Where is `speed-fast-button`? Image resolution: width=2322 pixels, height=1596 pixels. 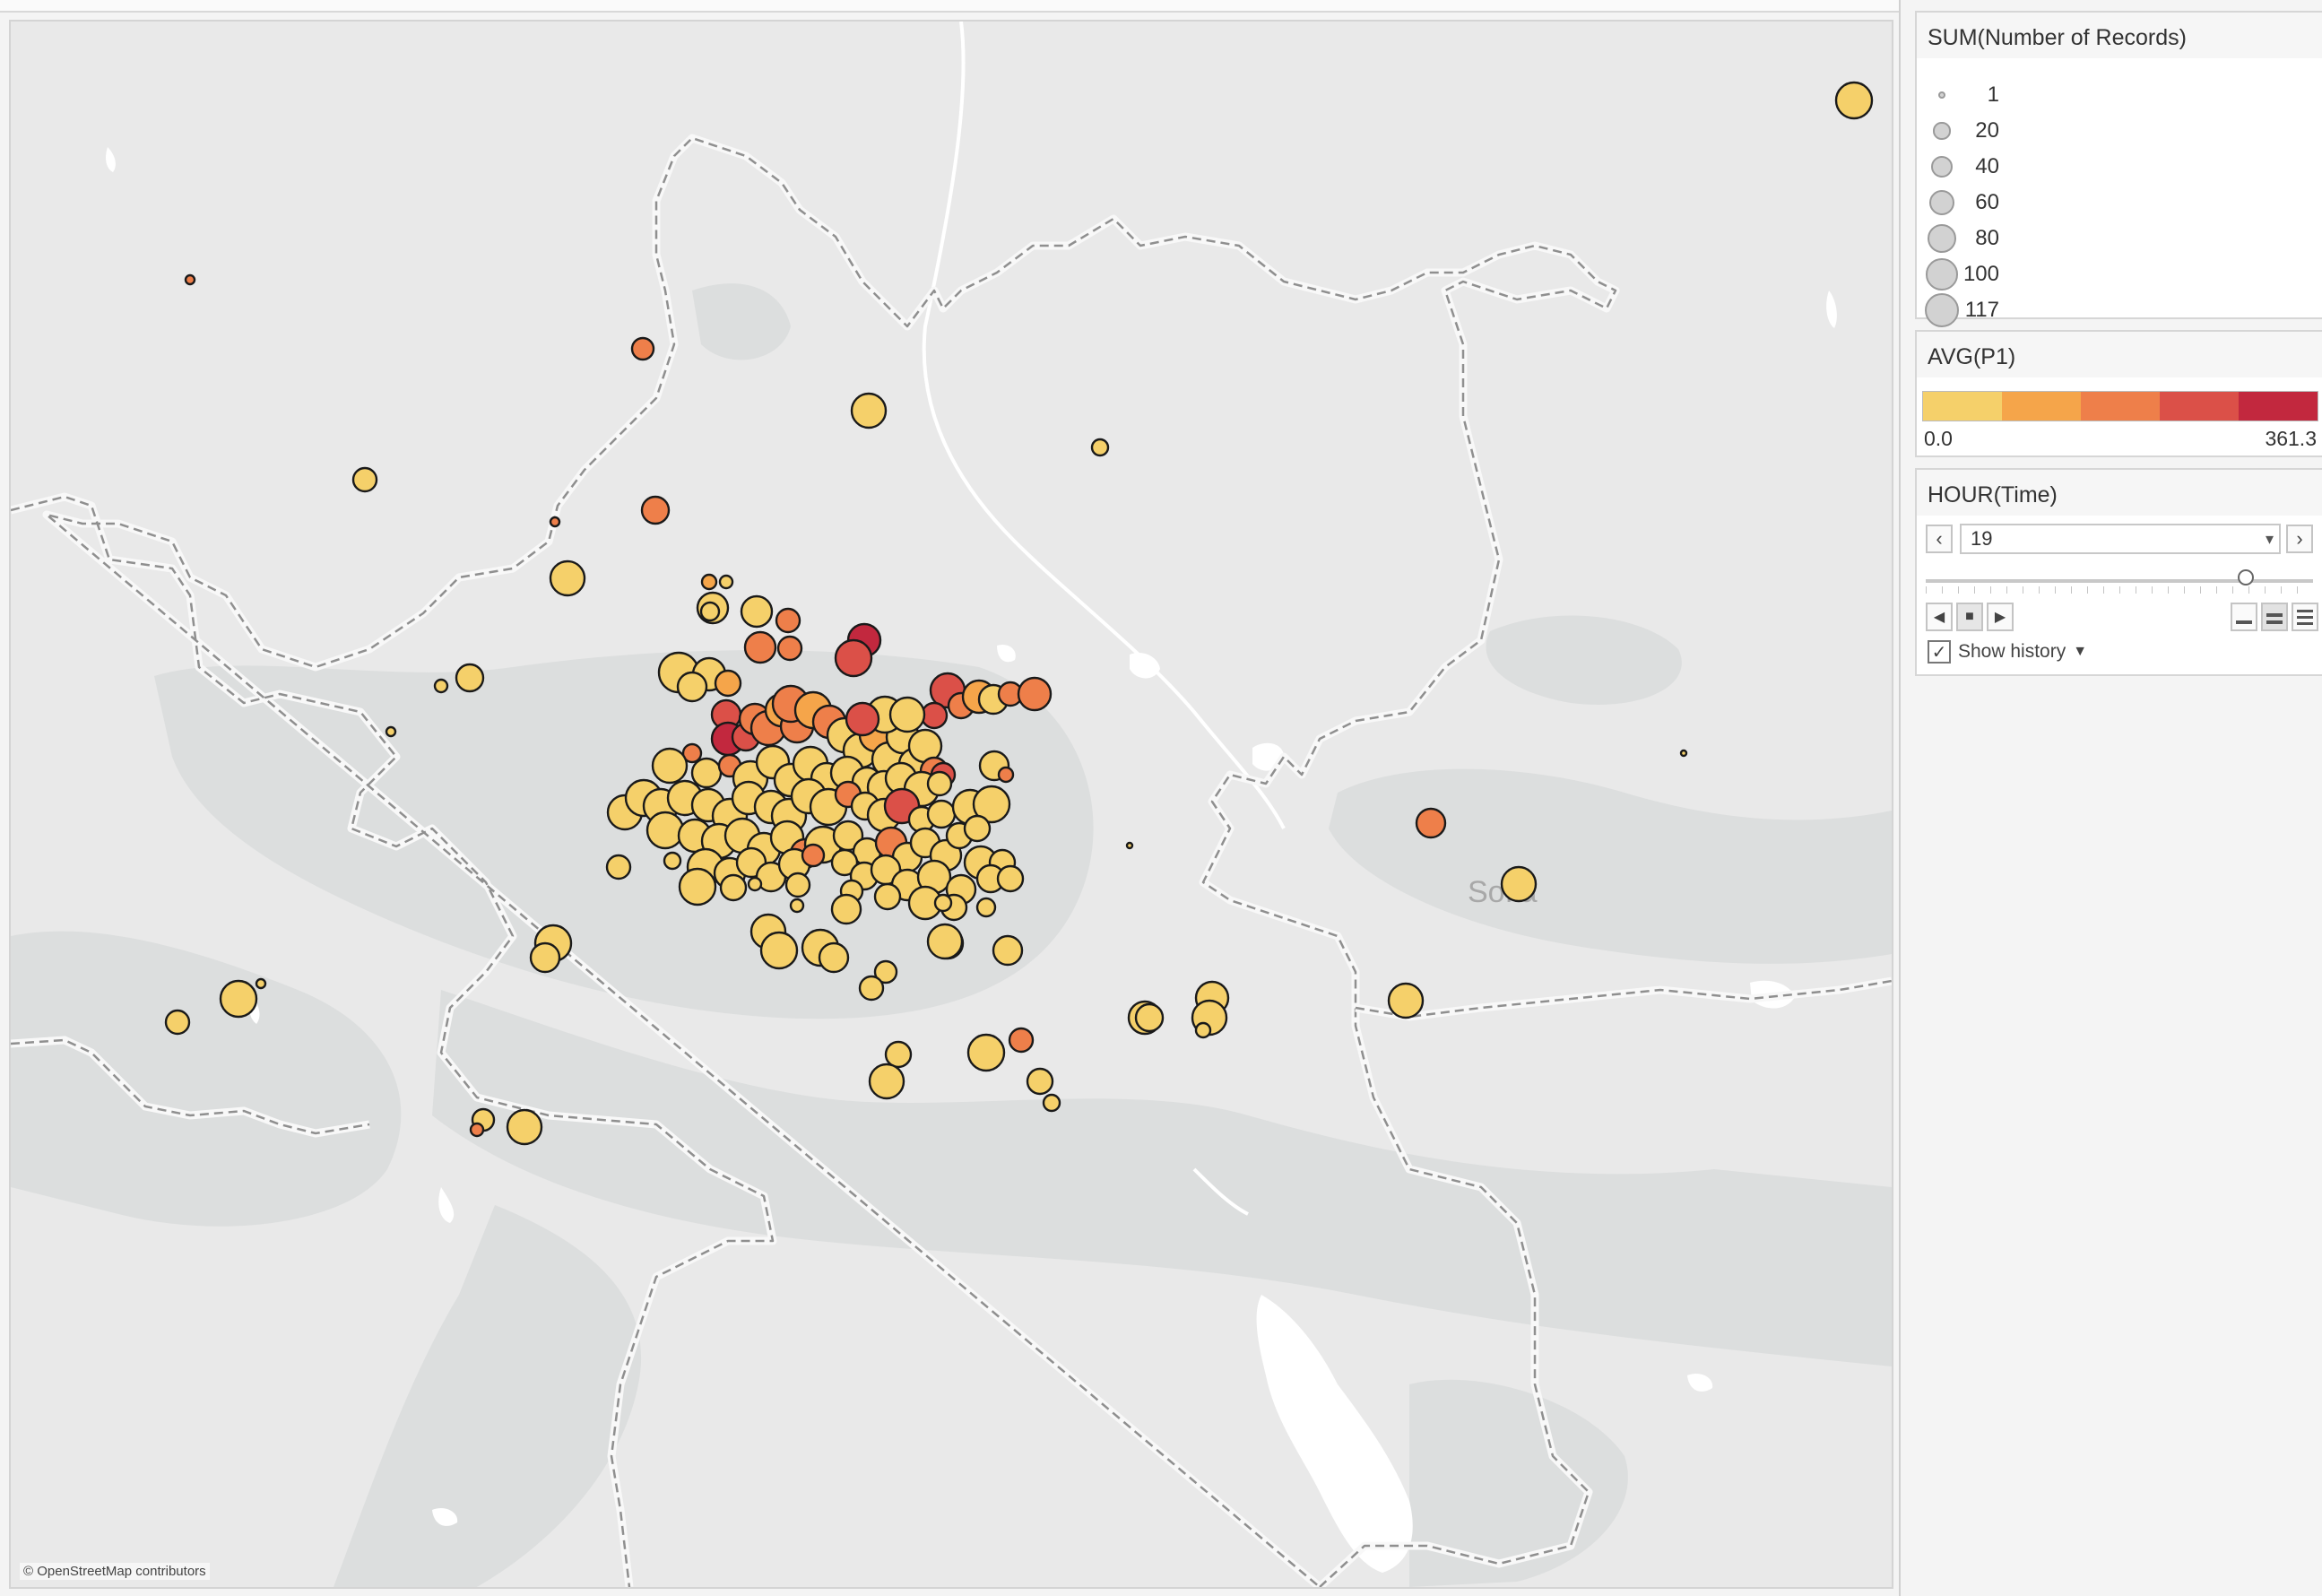 speed-fast-button is located at coordinates (2305, 617).